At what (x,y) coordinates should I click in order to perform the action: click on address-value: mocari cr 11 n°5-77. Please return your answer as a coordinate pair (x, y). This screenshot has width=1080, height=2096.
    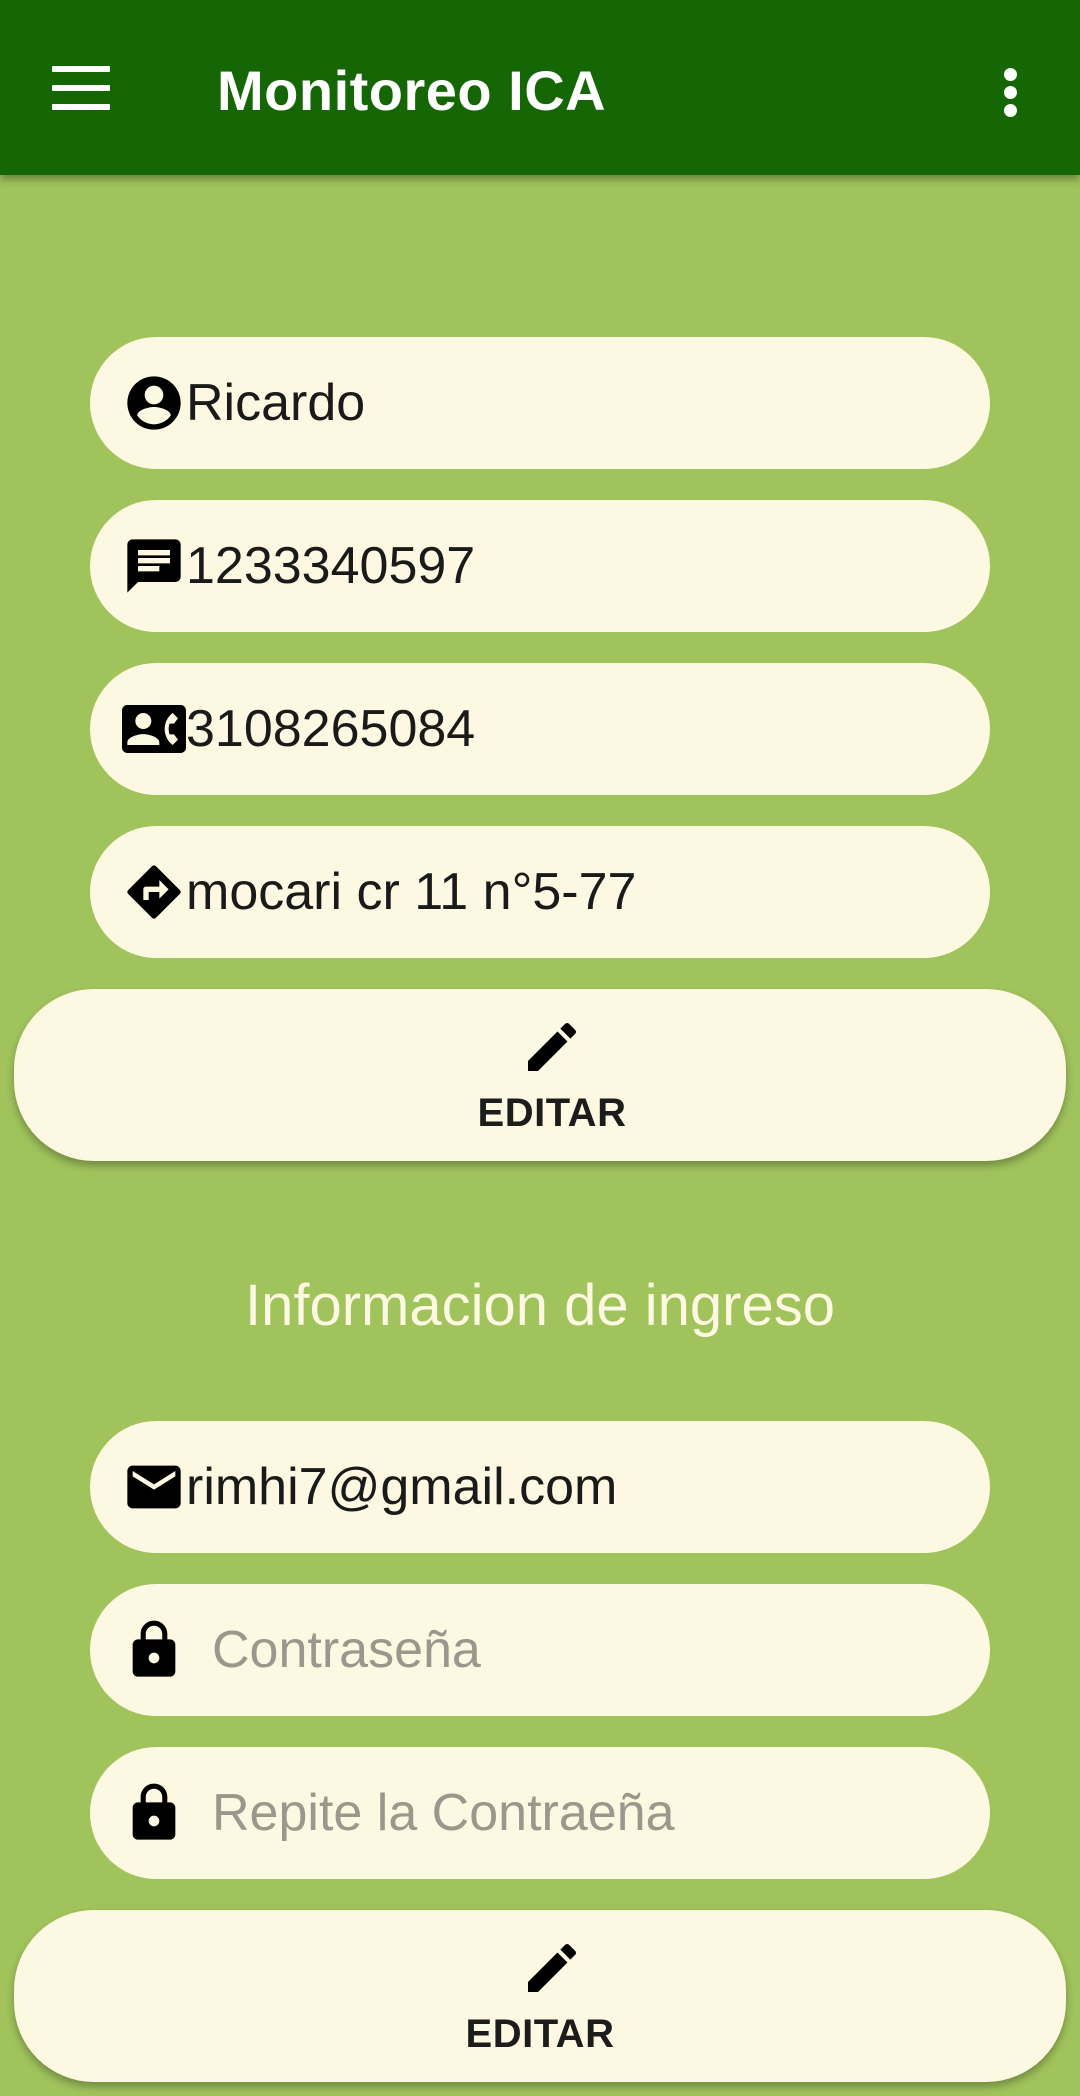
    Looking at the image, I should click on (411, 892).